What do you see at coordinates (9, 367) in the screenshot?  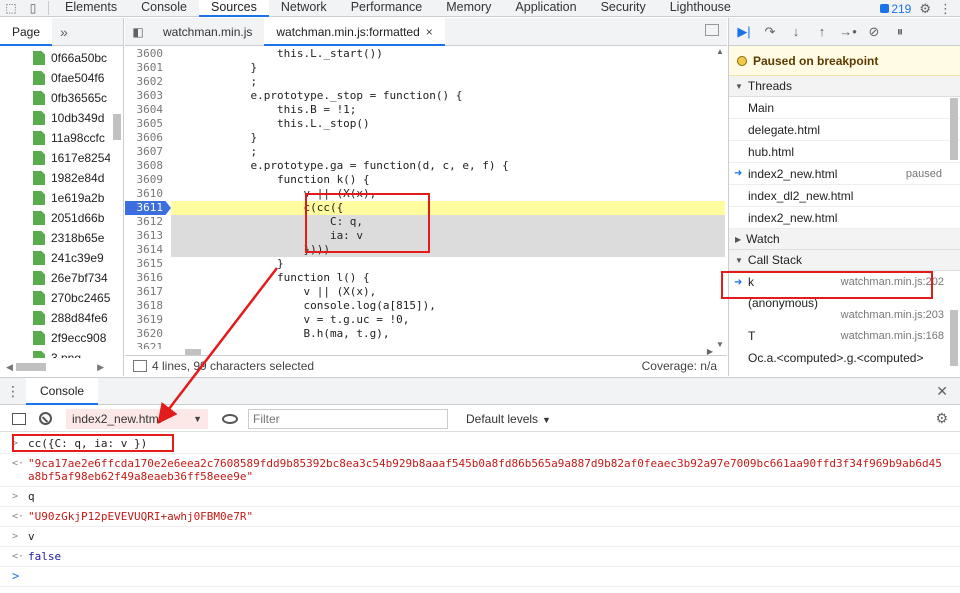 I see `scroll-left-icon: ◀` at bounding box center [9, 367].